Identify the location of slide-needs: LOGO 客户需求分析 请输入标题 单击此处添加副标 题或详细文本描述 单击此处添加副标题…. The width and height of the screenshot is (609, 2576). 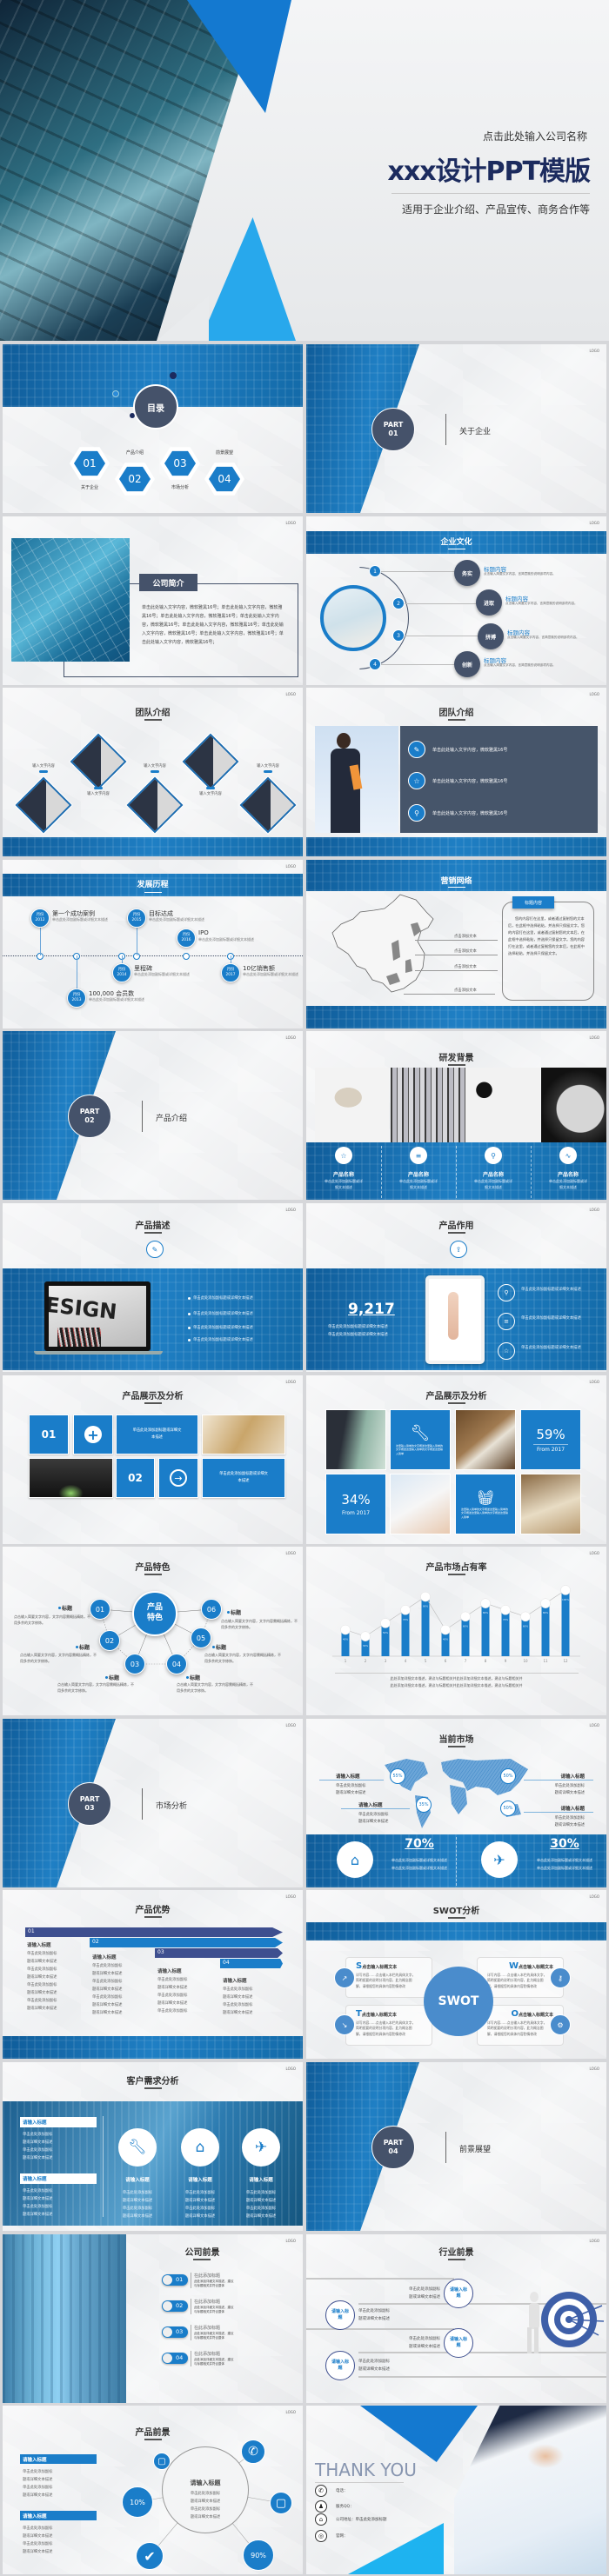
(153, 2146).